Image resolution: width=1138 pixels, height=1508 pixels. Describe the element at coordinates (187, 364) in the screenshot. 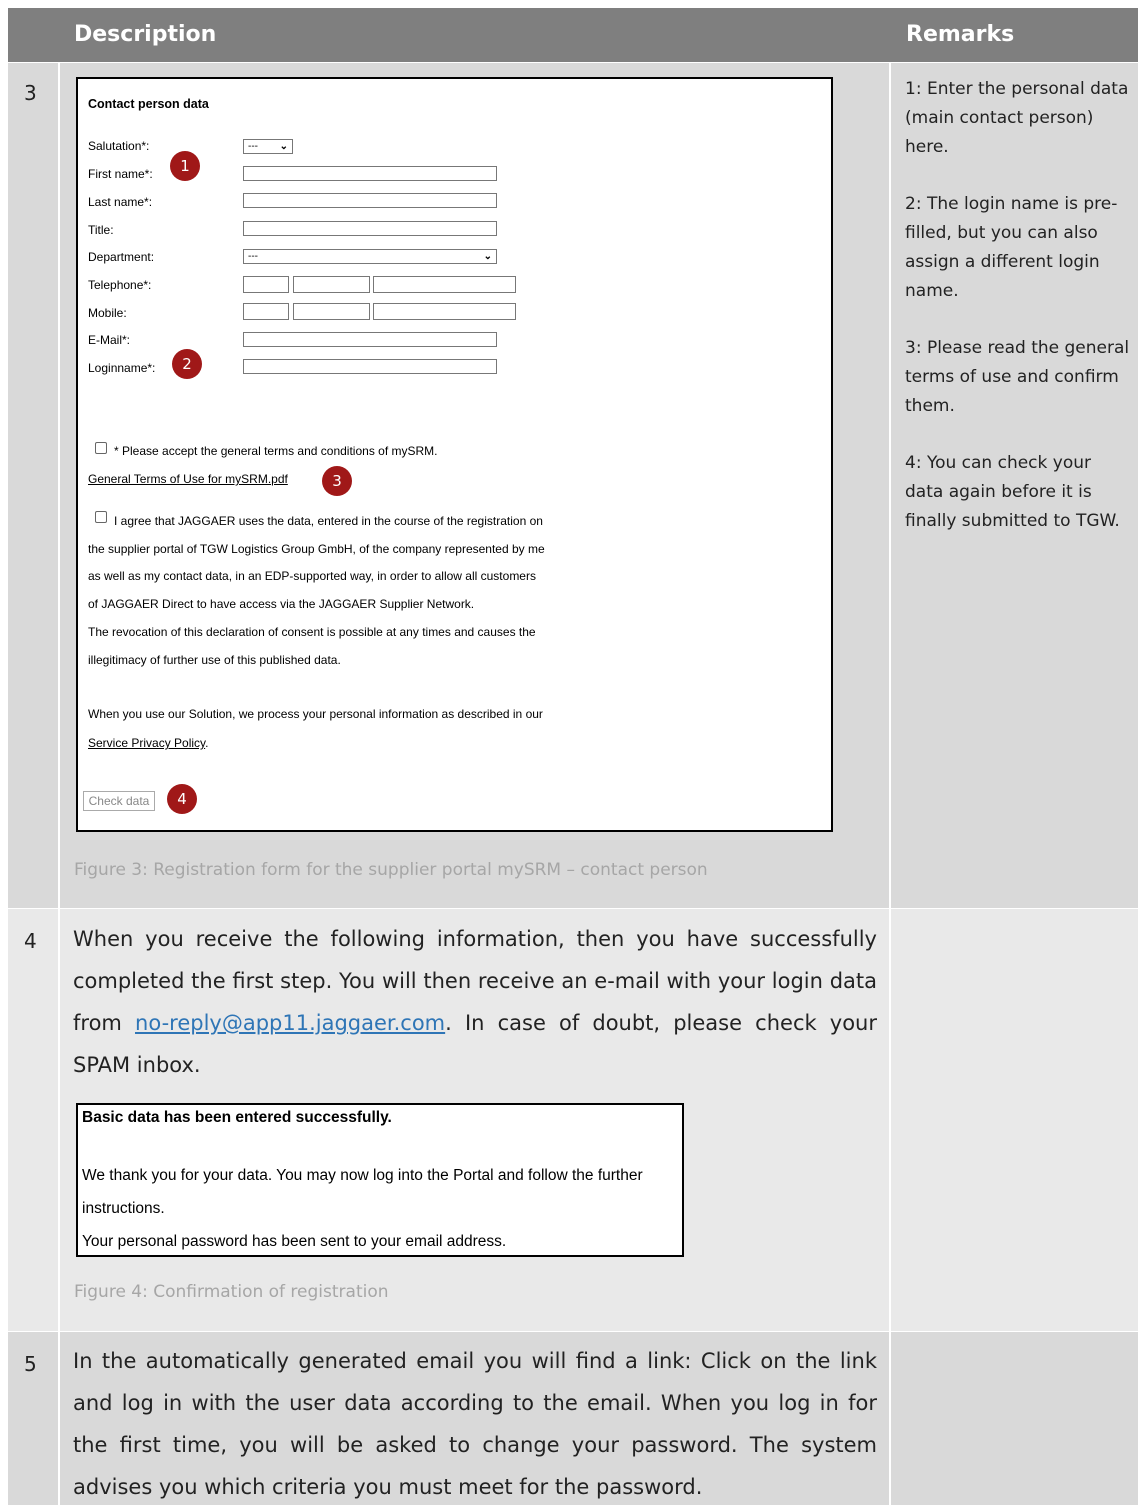

I see `badge-2: 2` at that location.